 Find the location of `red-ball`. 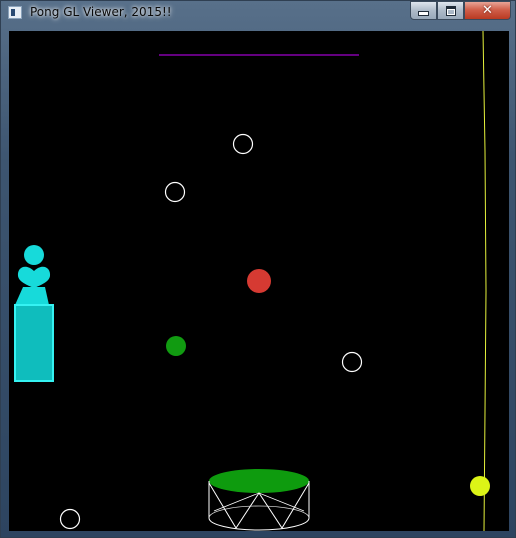

red-ball is located at coordinates (259, 281).